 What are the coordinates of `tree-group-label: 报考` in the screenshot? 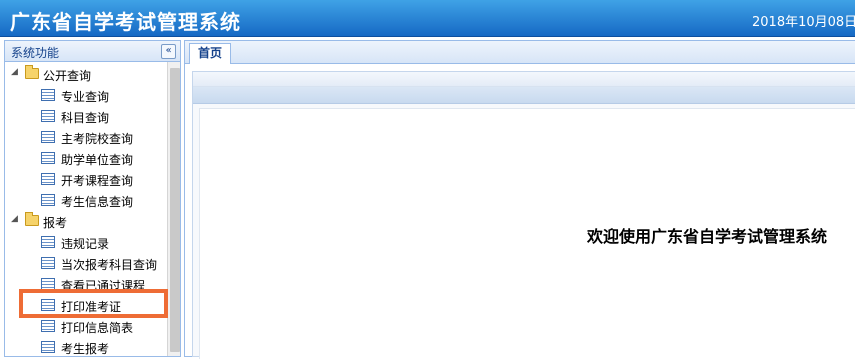 It's located at (55, 223).